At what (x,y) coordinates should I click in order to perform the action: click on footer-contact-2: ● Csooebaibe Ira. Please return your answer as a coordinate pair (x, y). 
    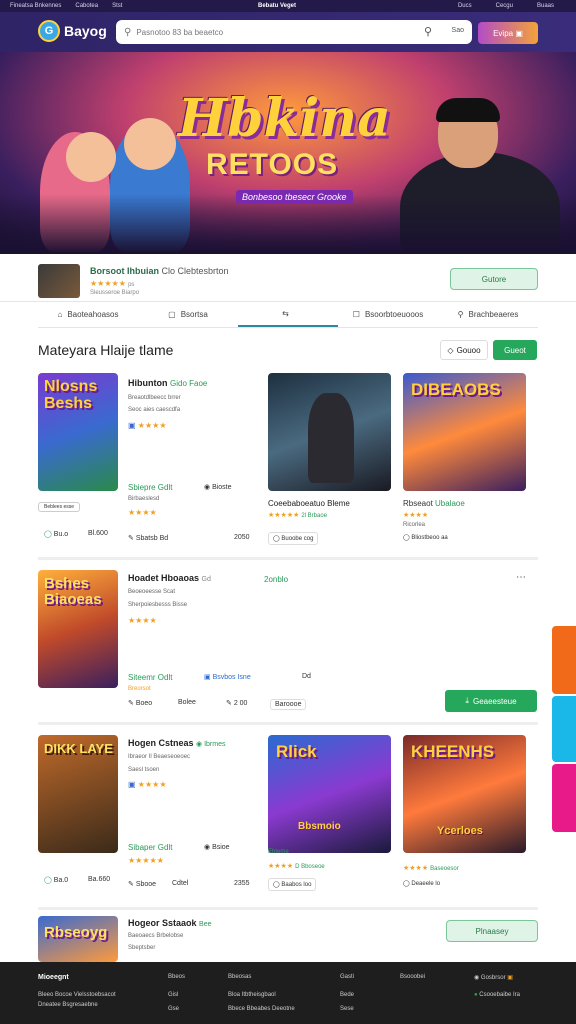
    Looking at the image, I should click on (497, 995).